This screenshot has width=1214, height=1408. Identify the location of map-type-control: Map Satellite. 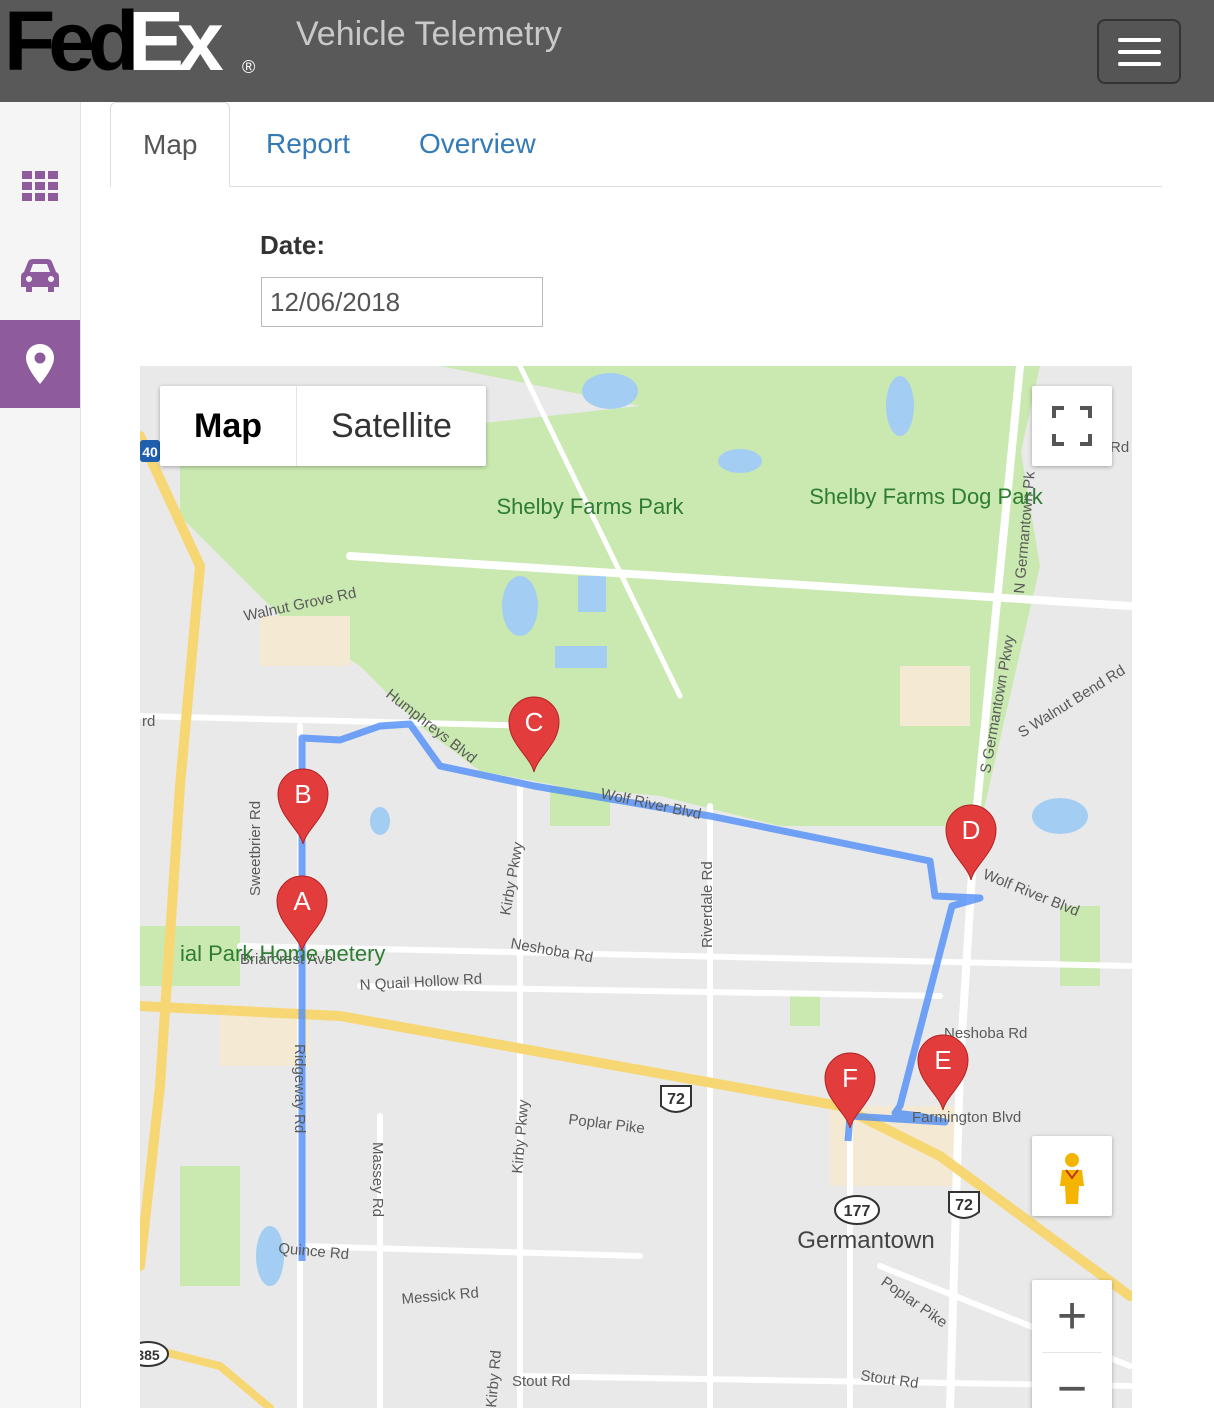
(323, 426).